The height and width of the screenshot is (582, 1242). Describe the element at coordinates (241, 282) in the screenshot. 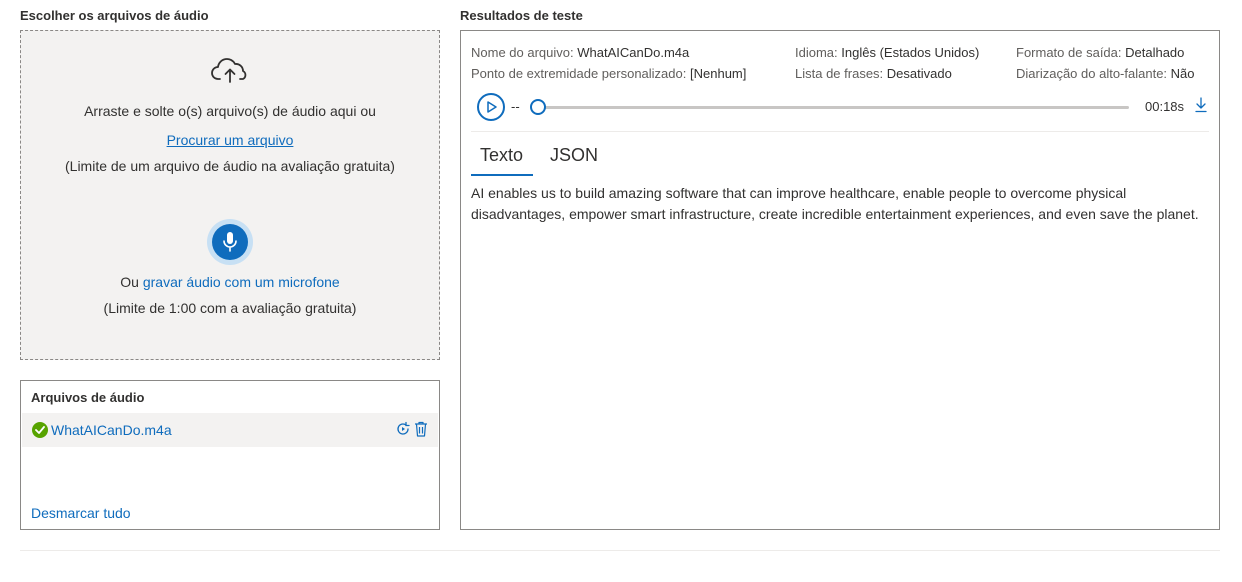

I see `record-audio-link: gravar áudio com um microfone` at that location.